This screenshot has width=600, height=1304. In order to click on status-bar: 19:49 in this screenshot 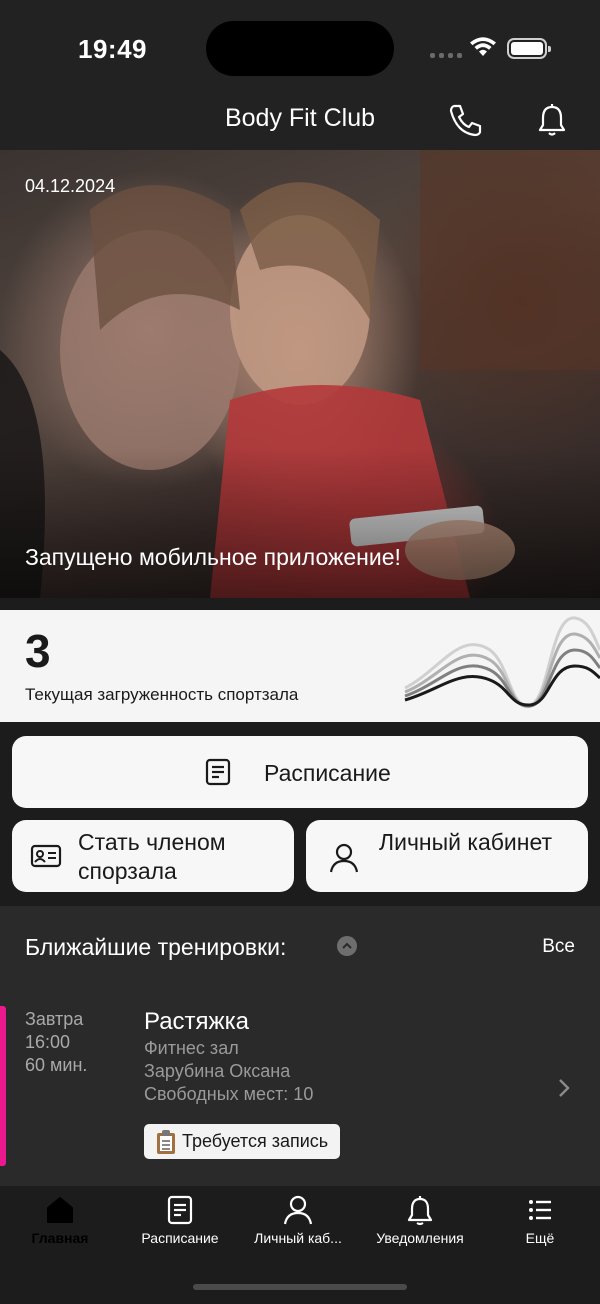, I will do `click(300, 46)`.